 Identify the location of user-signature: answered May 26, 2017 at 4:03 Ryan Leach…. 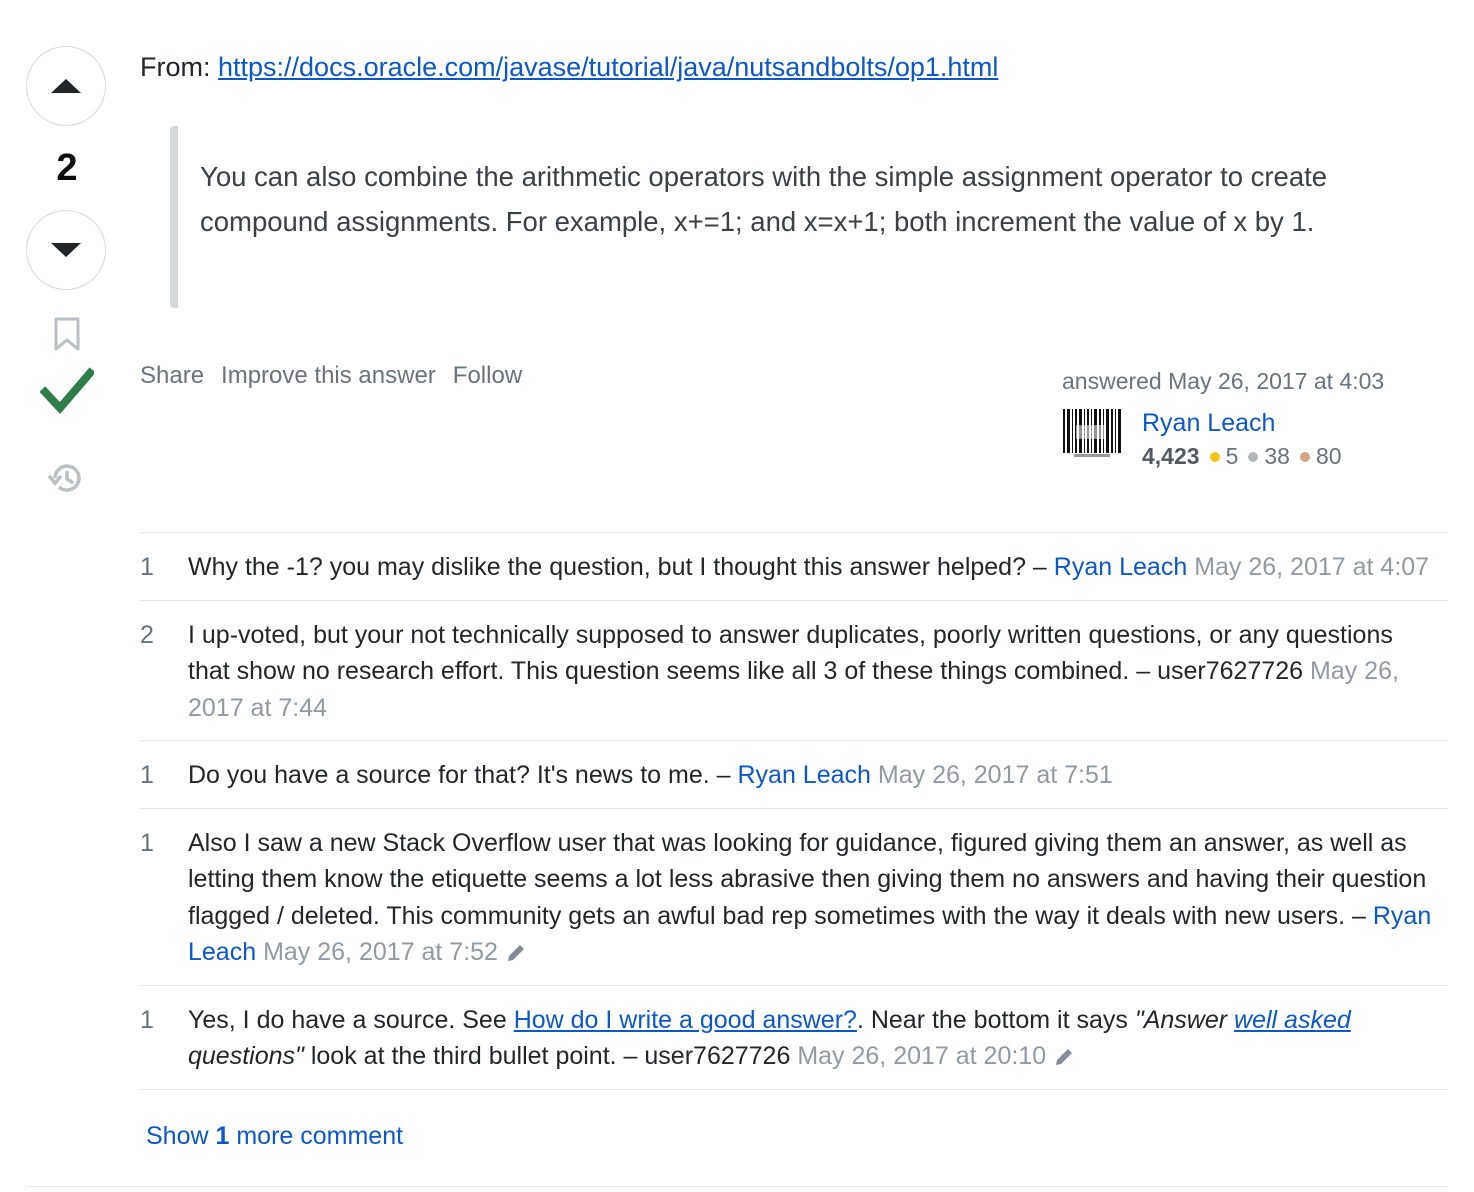
(1252, 419).